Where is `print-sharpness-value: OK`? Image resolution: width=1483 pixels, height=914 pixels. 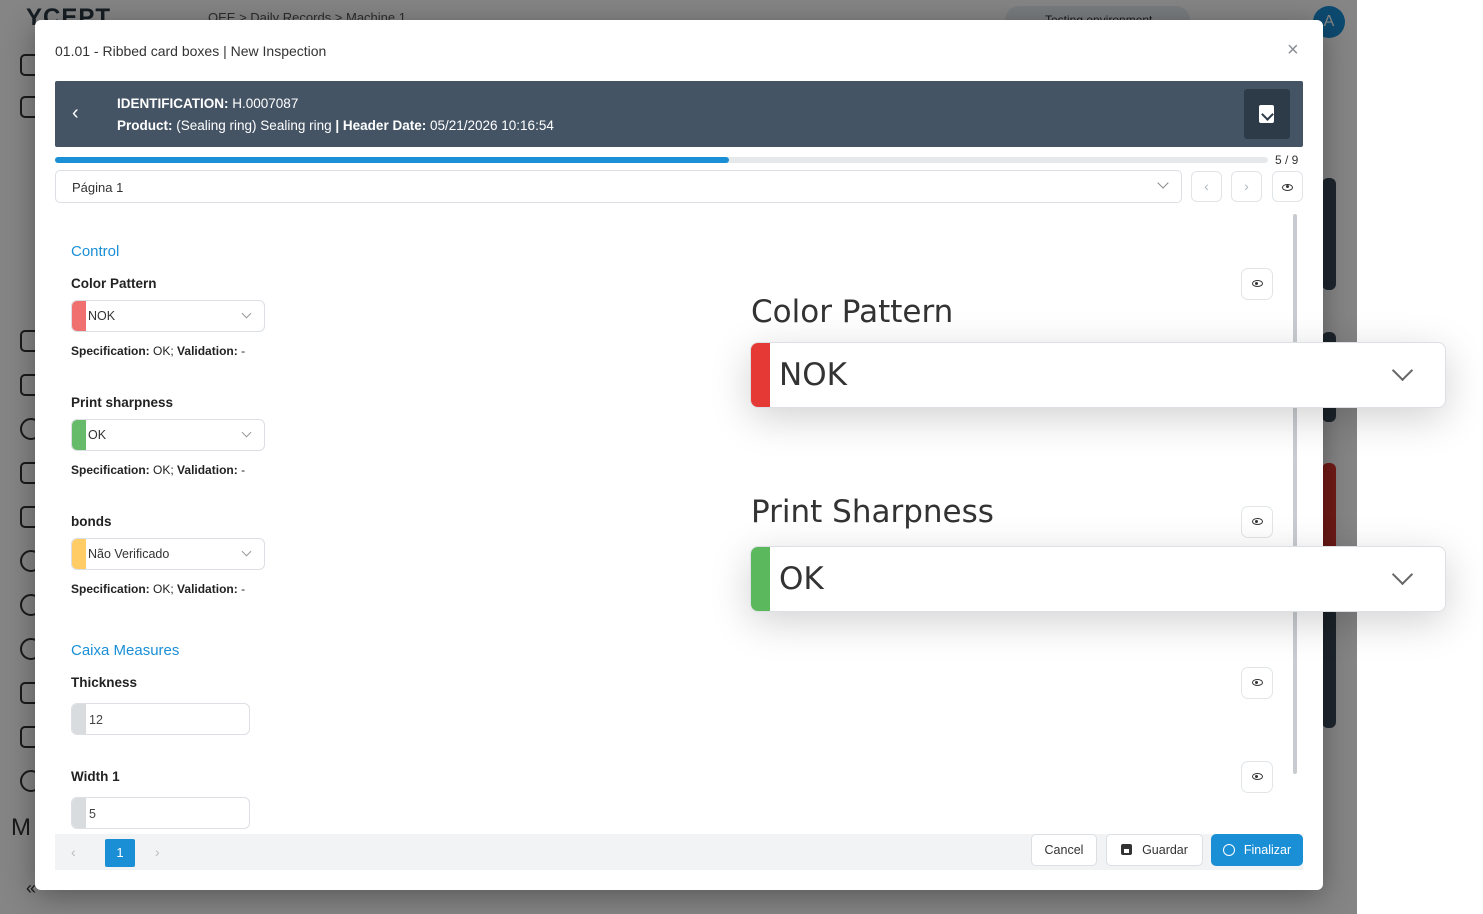 print-sharpness-value: OK is located at coordinates (97, 435).